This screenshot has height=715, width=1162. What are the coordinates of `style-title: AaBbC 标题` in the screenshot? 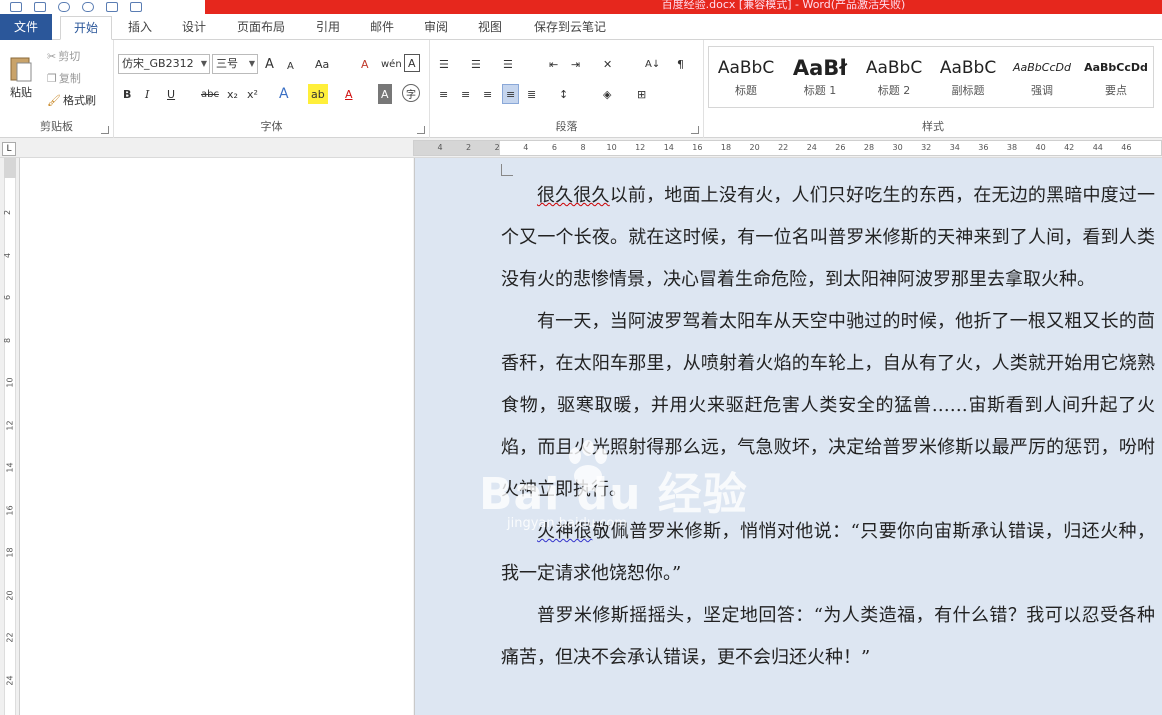 It's located at (746, 77).